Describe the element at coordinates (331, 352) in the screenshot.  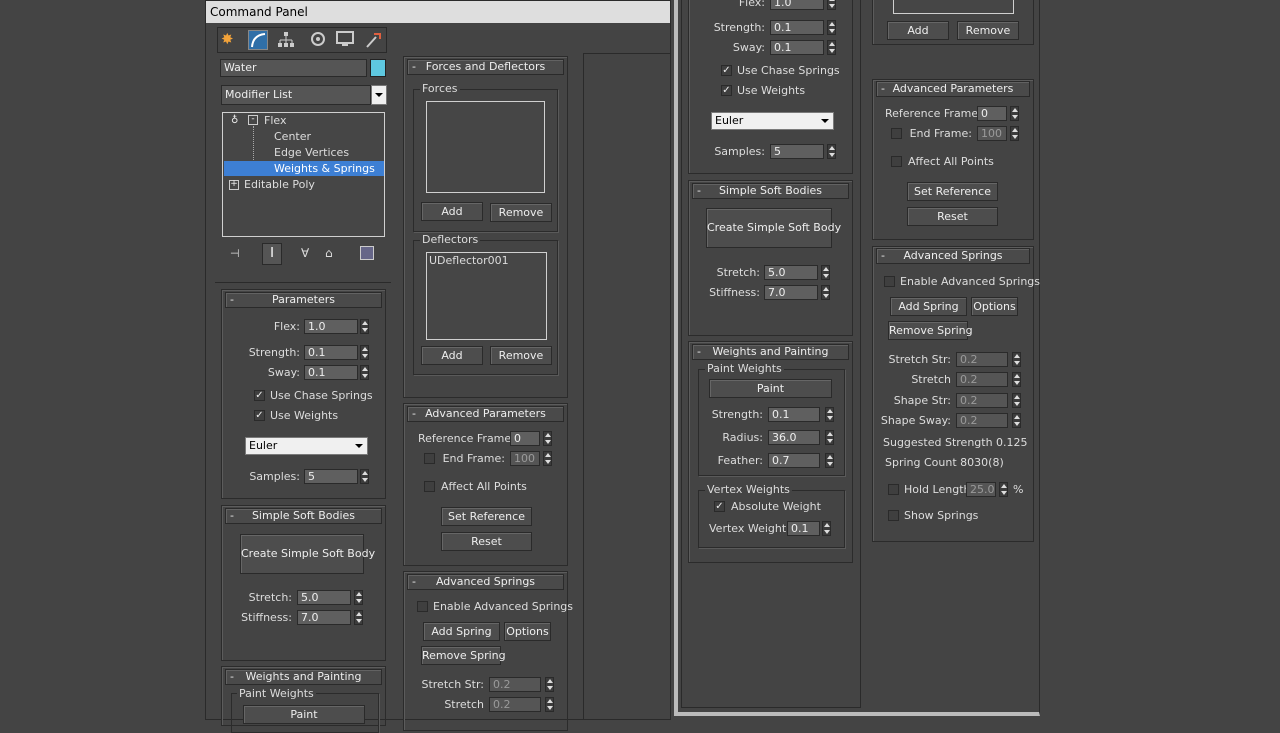
I see `strength-field: 0.1` at that location.